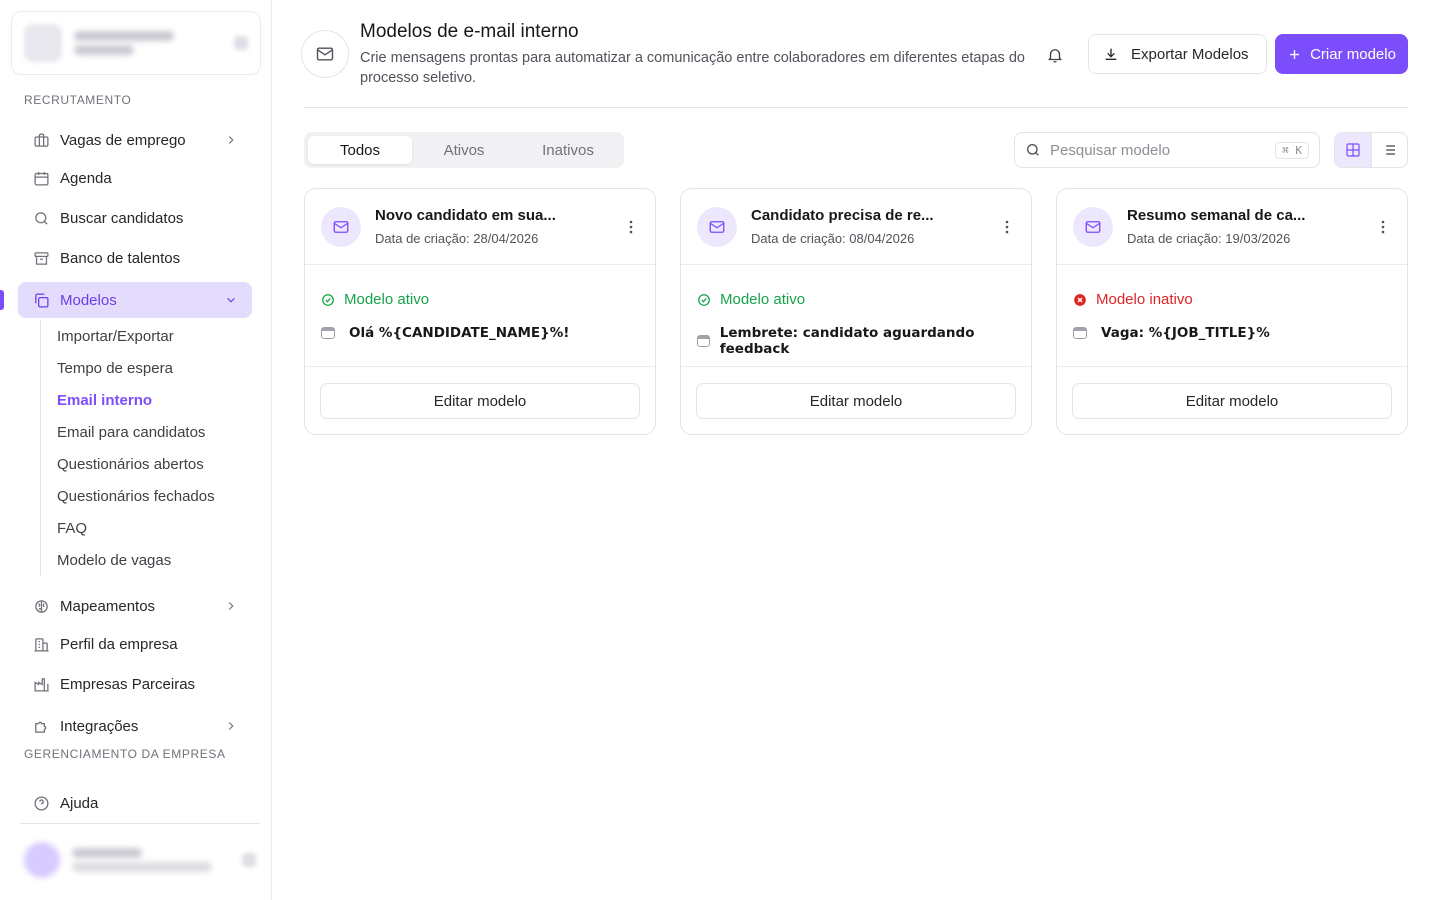 The image size is (1440, 900). Describe the element at coordinates (1341, 54) in the screenshot. I see `create-model-button: Criar modelo` at that location.